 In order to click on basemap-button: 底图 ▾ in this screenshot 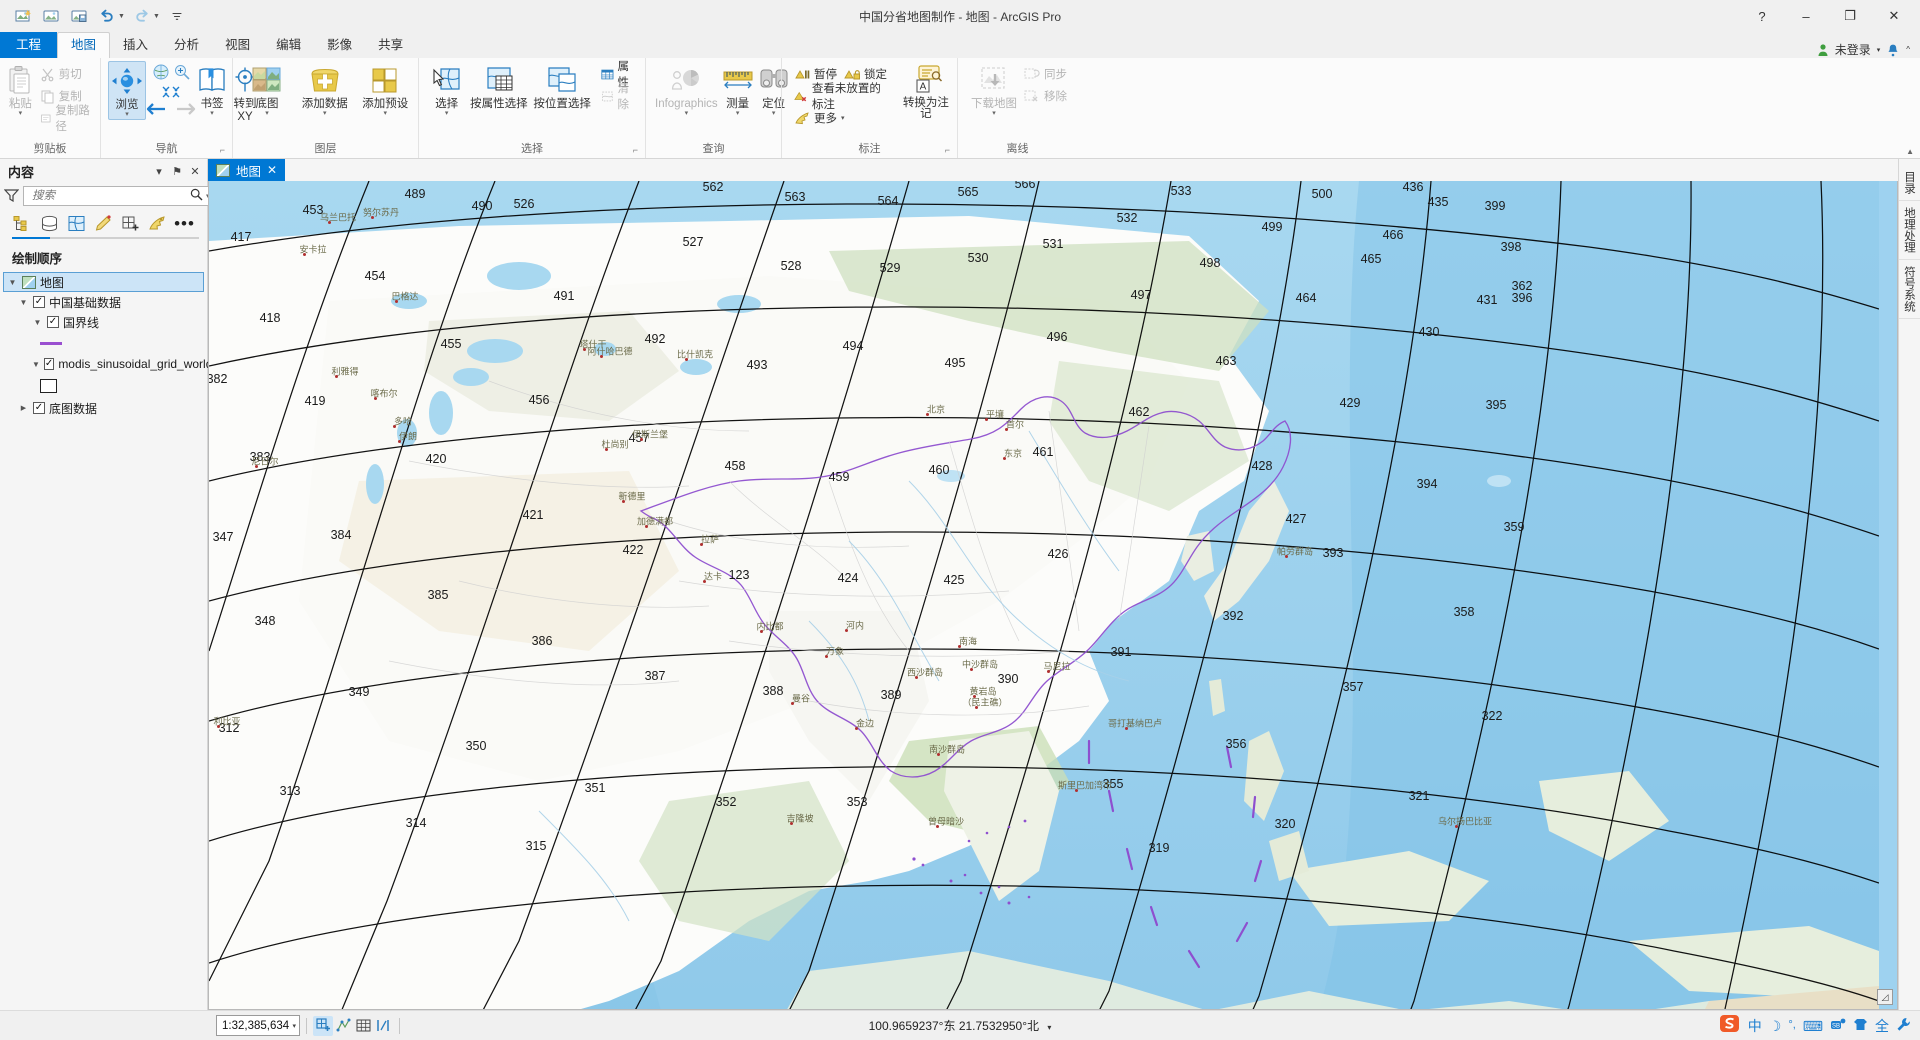, I will do `click(267, 89)`.